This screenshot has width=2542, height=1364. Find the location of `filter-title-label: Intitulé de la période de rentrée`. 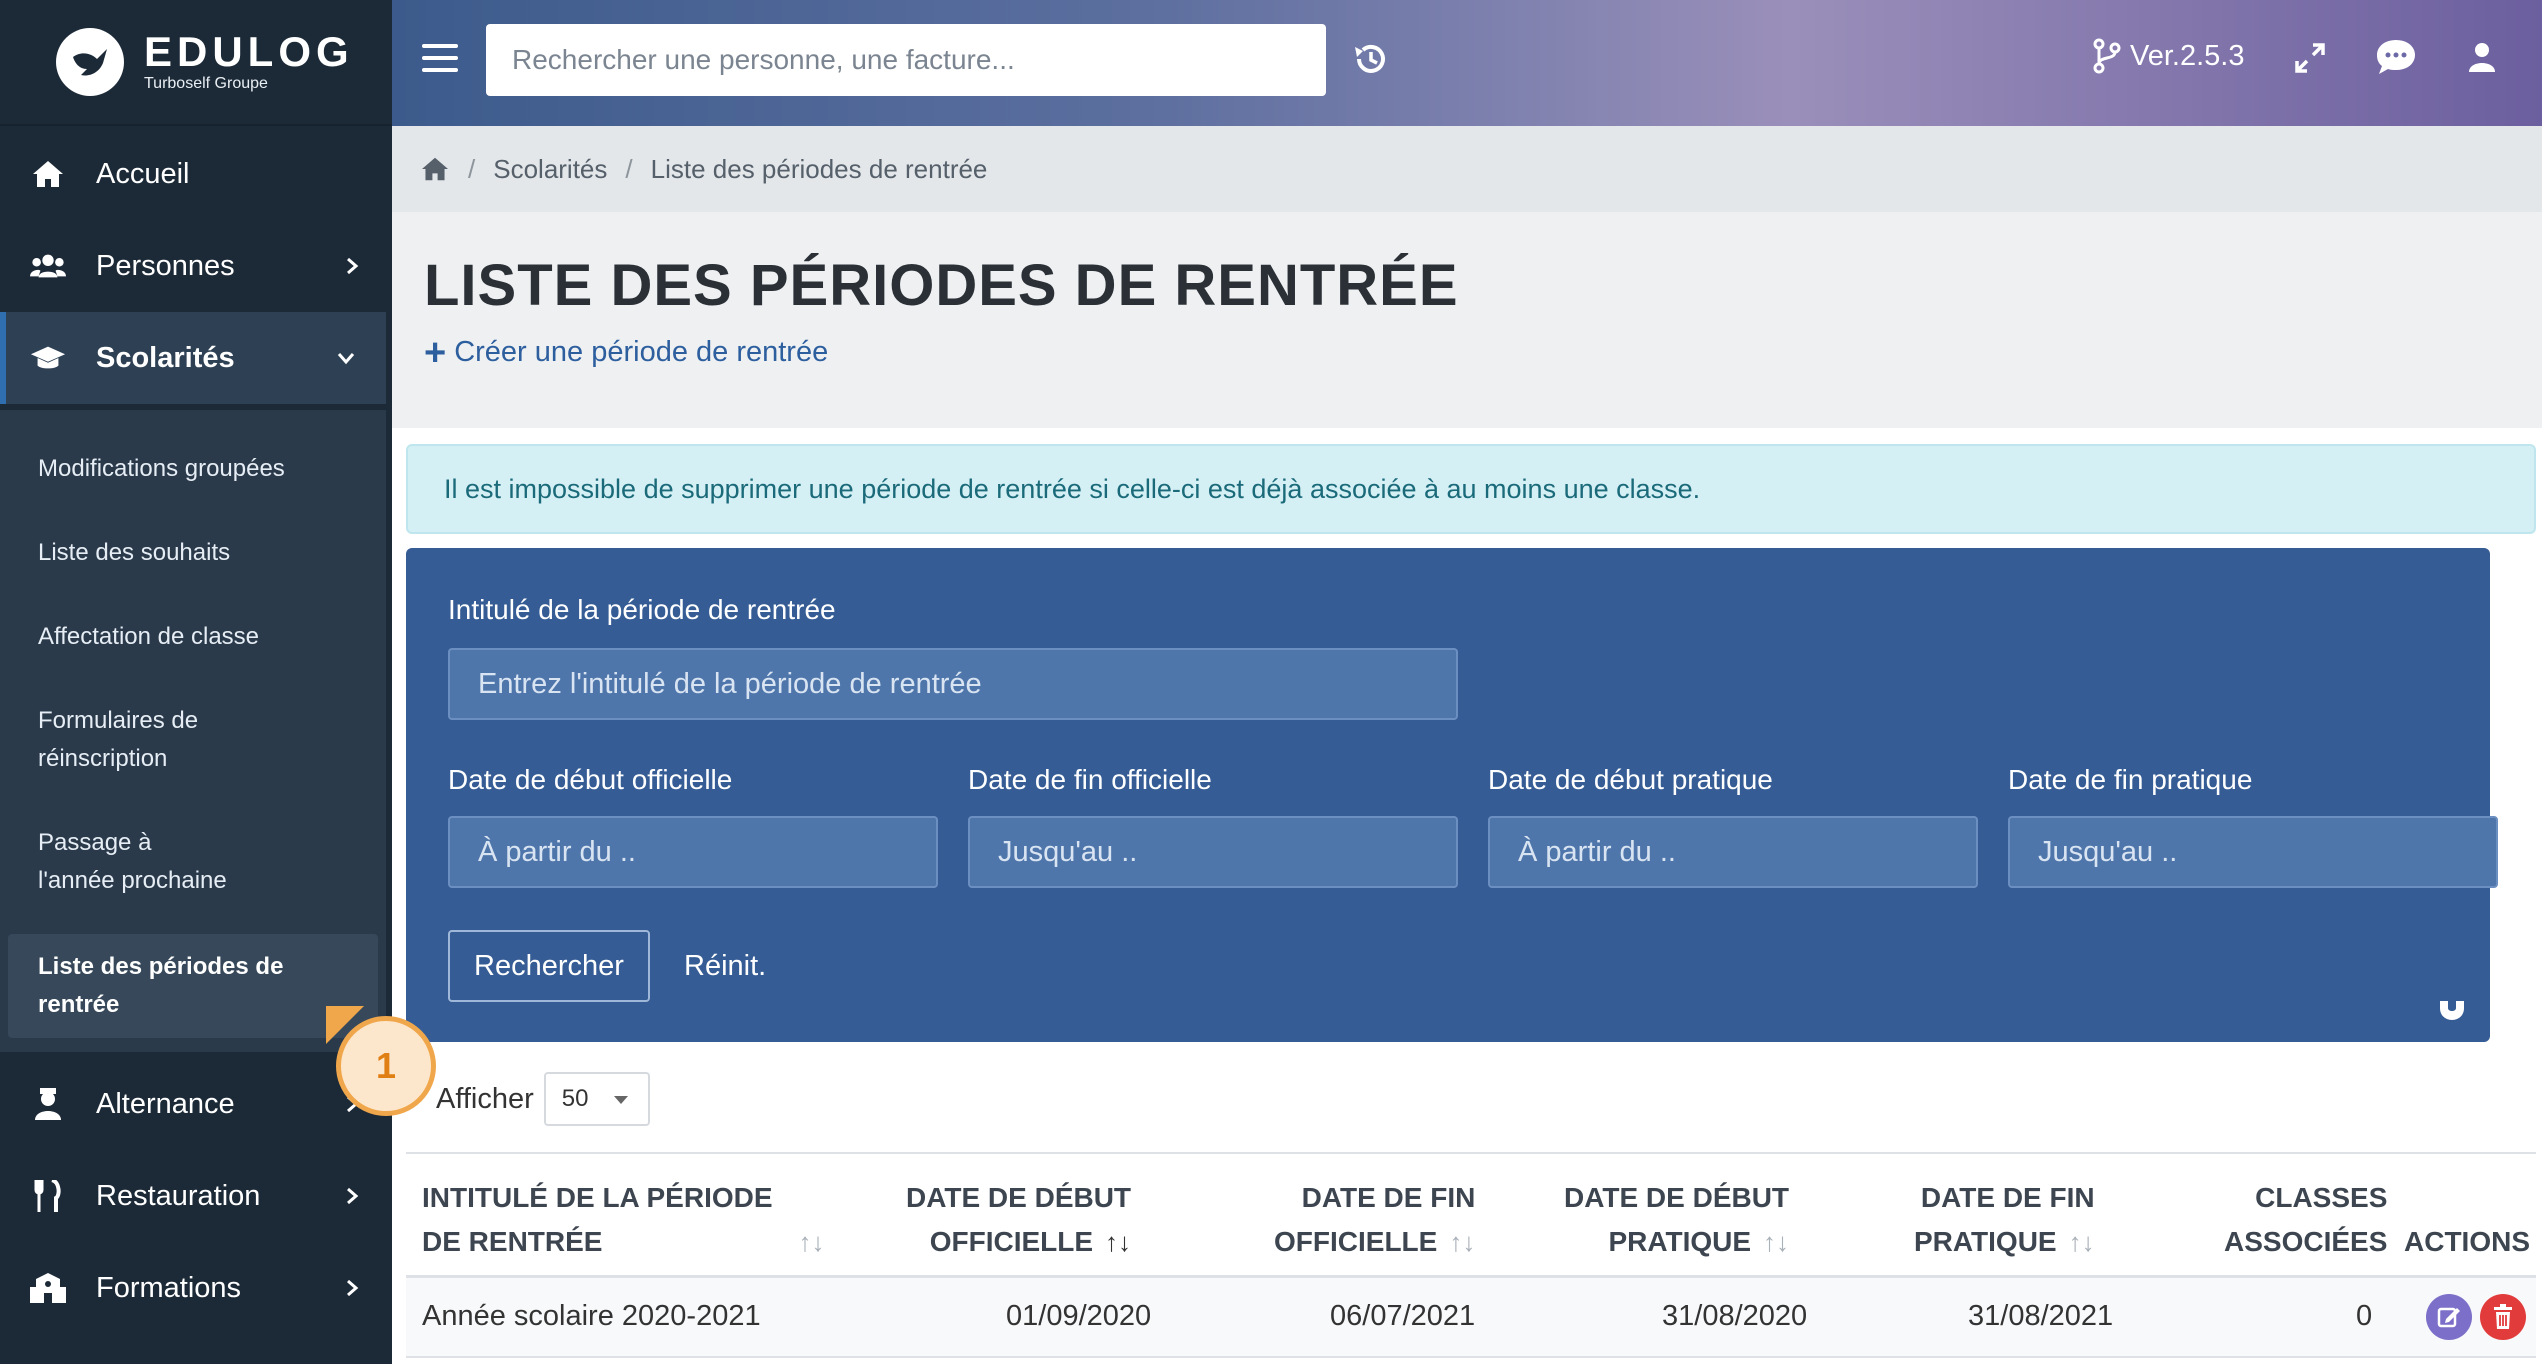

filter-title-label: Intitulé de la période de rentrée is located at coordinates (642, 609).